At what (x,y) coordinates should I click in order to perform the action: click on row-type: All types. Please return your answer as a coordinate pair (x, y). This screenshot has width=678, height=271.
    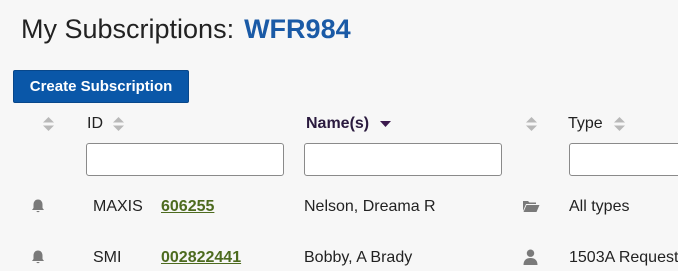
    Looking at the image, I should click on (599, 206).